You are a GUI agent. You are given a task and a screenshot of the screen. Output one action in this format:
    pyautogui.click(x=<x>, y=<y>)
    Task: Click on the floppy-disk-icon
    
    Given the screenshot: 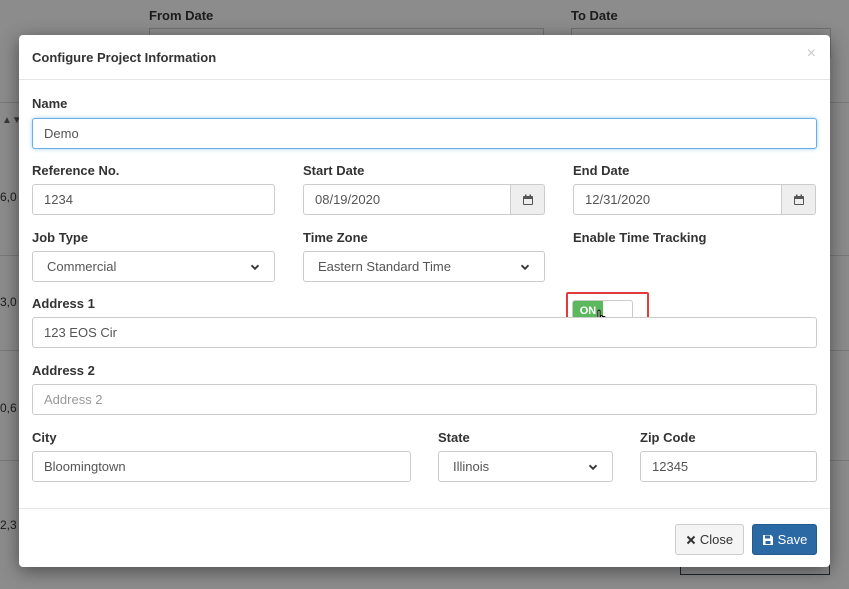 What is the action you would take?
    pyautogui.click(x=767, y=539)
    